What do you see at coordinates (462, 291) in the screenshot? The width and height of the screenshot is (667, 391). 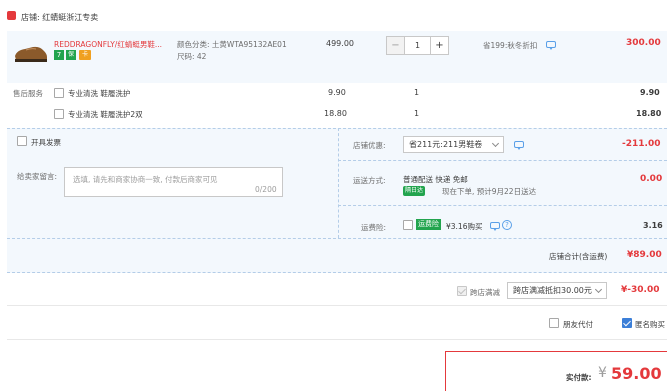 I see `cross-store-checkbox` at bounding box center [462, 291].